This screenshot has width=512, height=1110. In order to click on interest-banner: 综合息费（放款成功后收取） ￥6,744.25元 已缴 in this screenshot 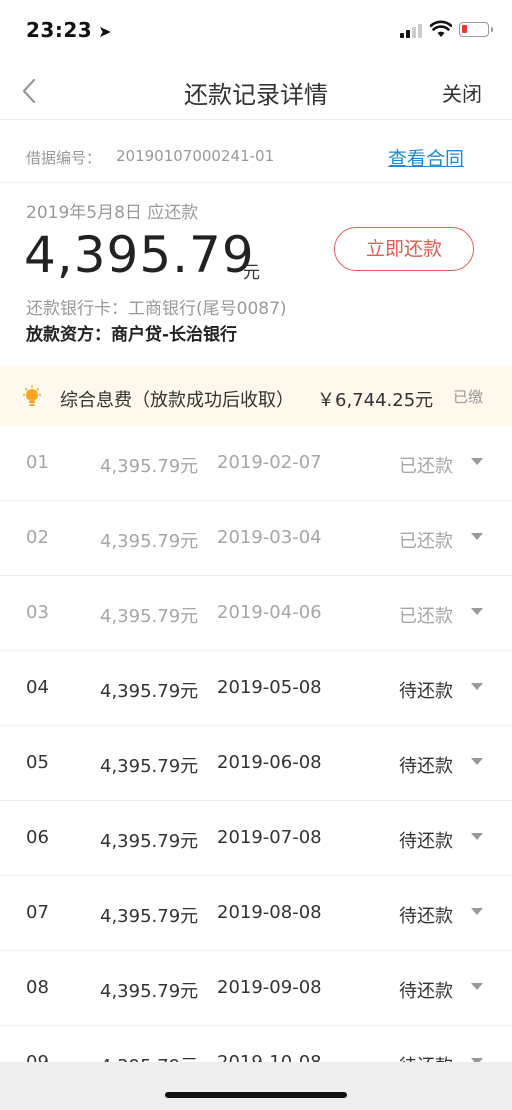, I will do `click(256, 396)`.